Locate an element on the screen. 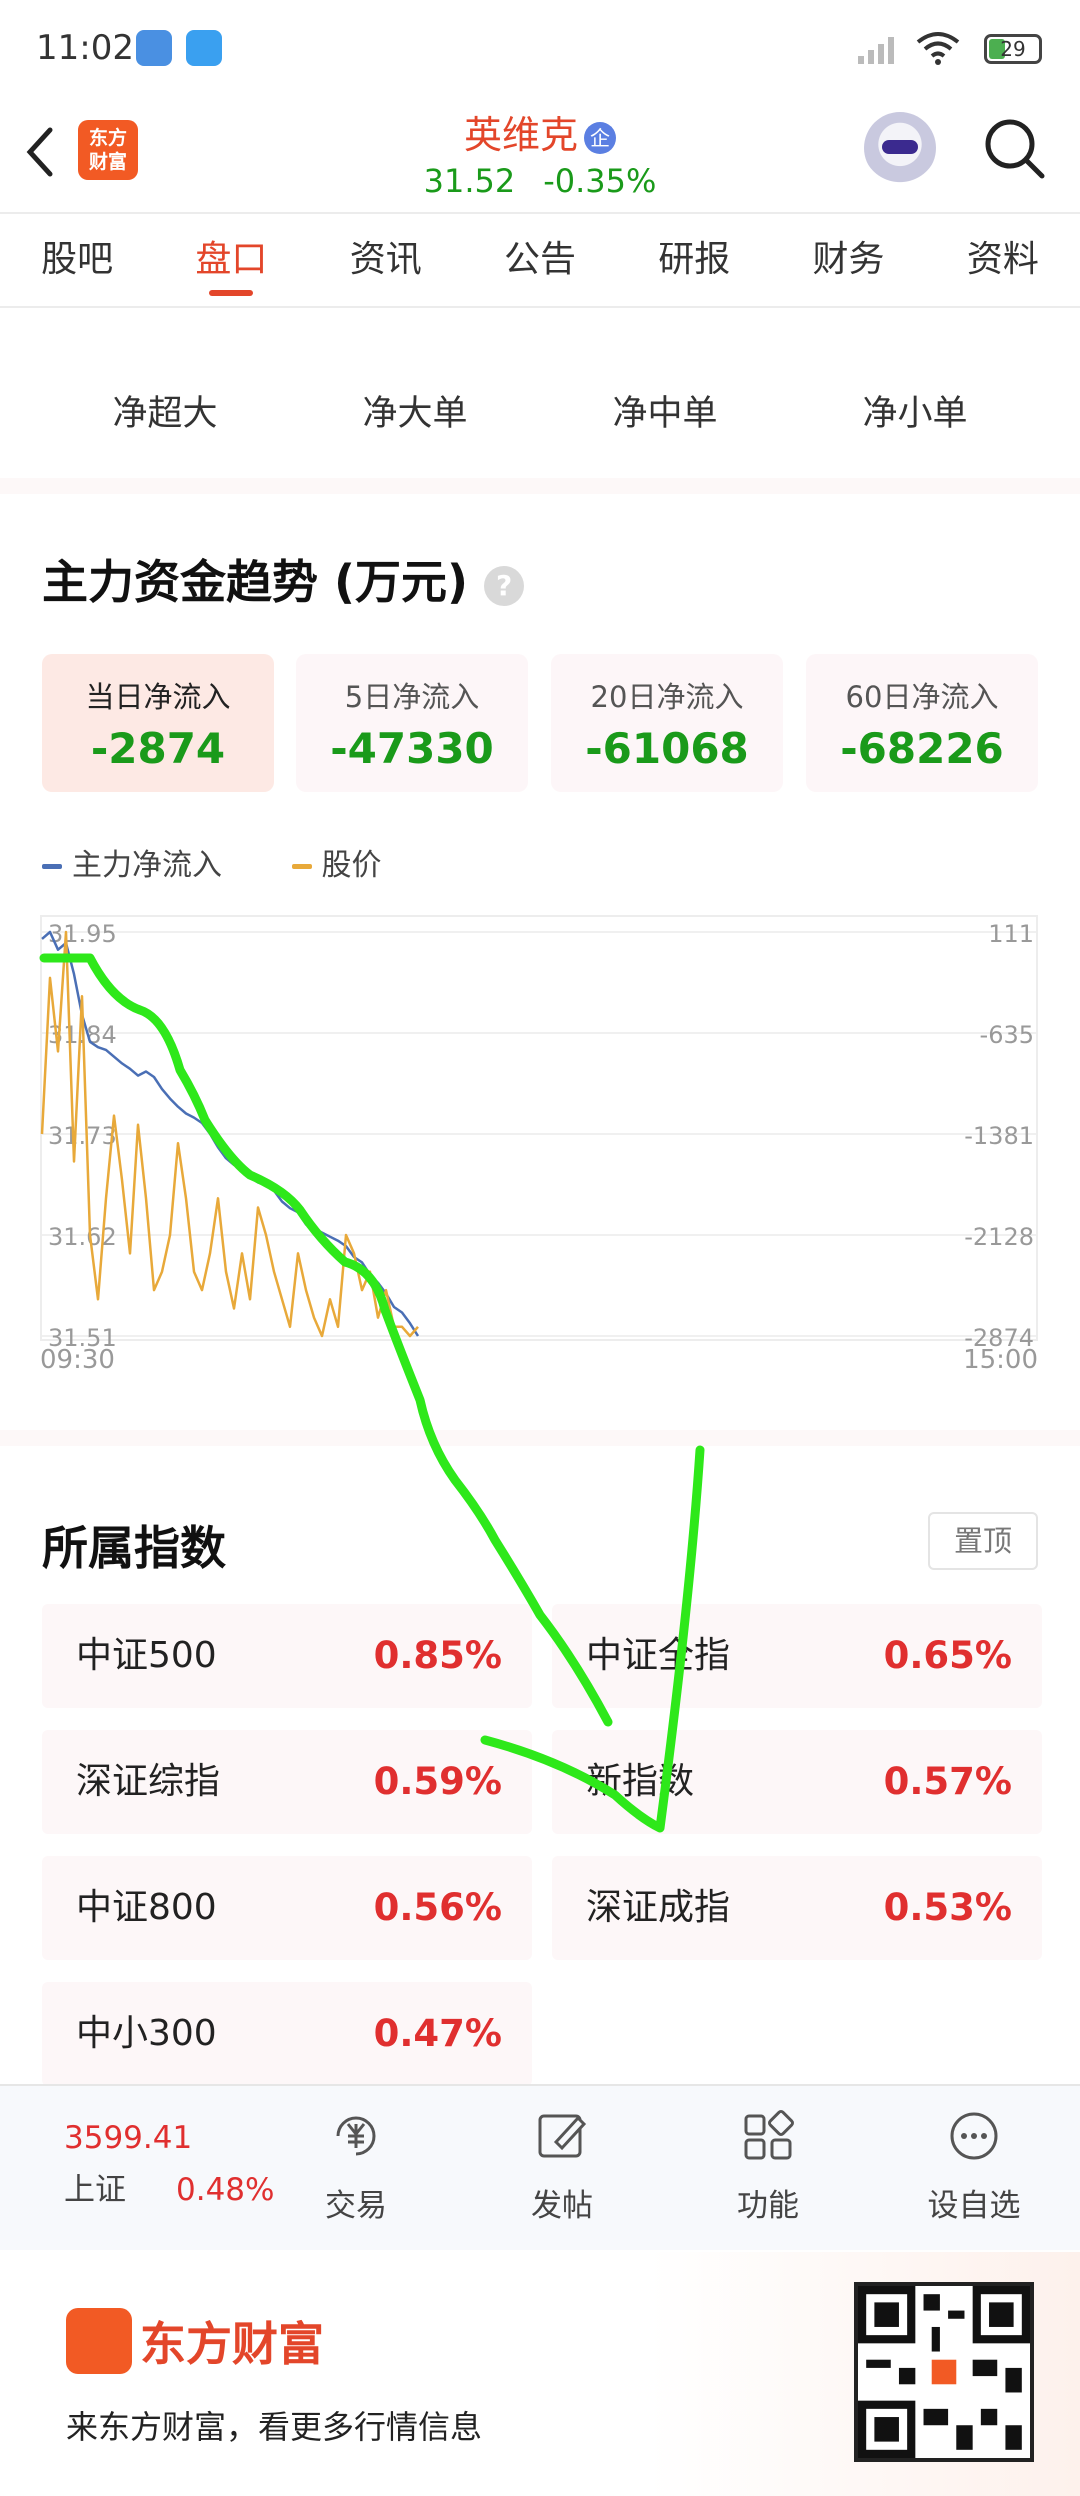  qr-code is located at coordinates (944, 2372).